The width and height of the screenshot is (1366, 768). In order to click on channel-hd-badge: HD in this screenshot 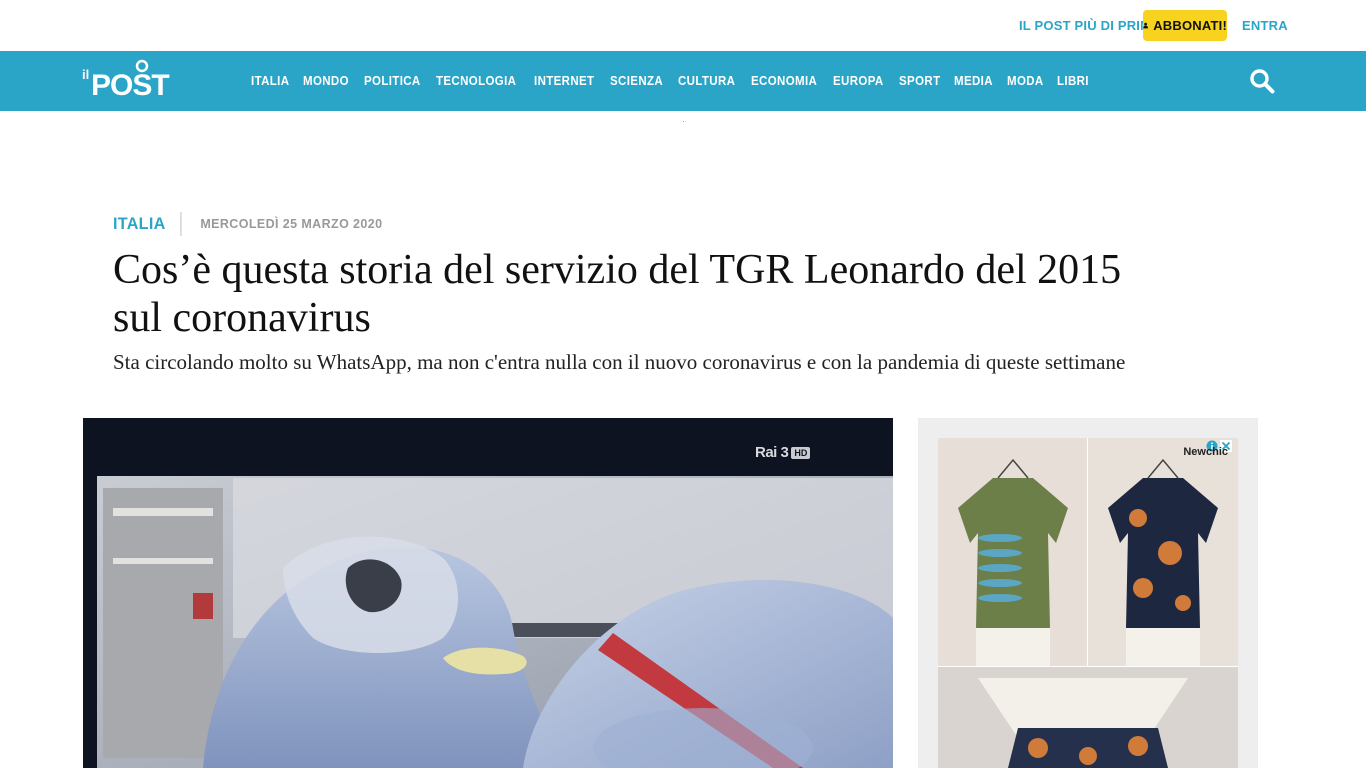, I will do `click(801, 452)`.